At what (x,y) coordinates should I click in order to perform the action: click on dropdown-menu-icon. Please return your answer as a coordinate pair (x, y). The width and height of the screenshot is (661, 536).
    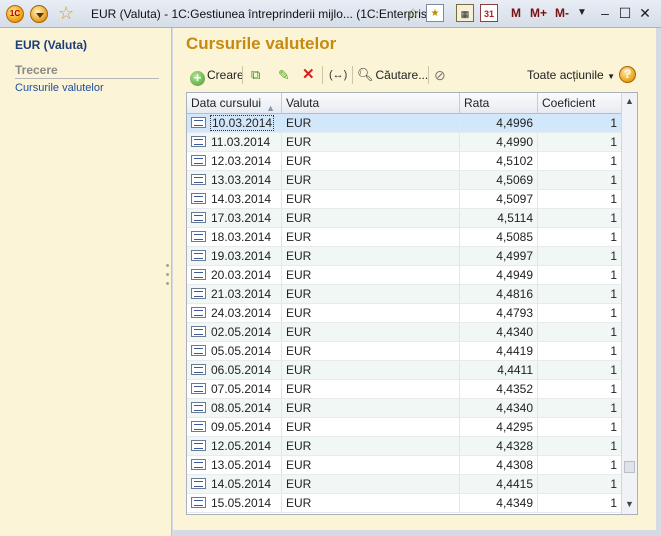
    Looking at the image, I should click on (39, 14).